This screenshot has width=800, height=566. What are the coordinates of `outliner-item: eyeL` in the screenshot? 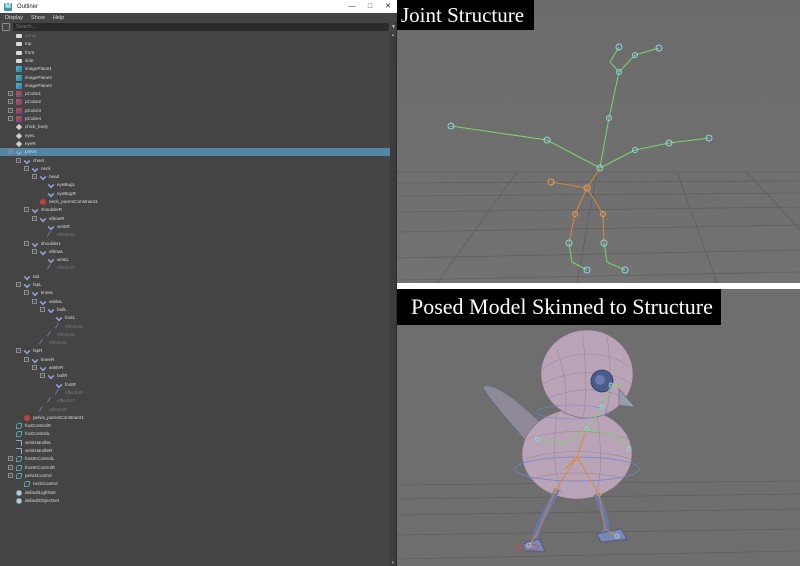 It's located at (195, 136).